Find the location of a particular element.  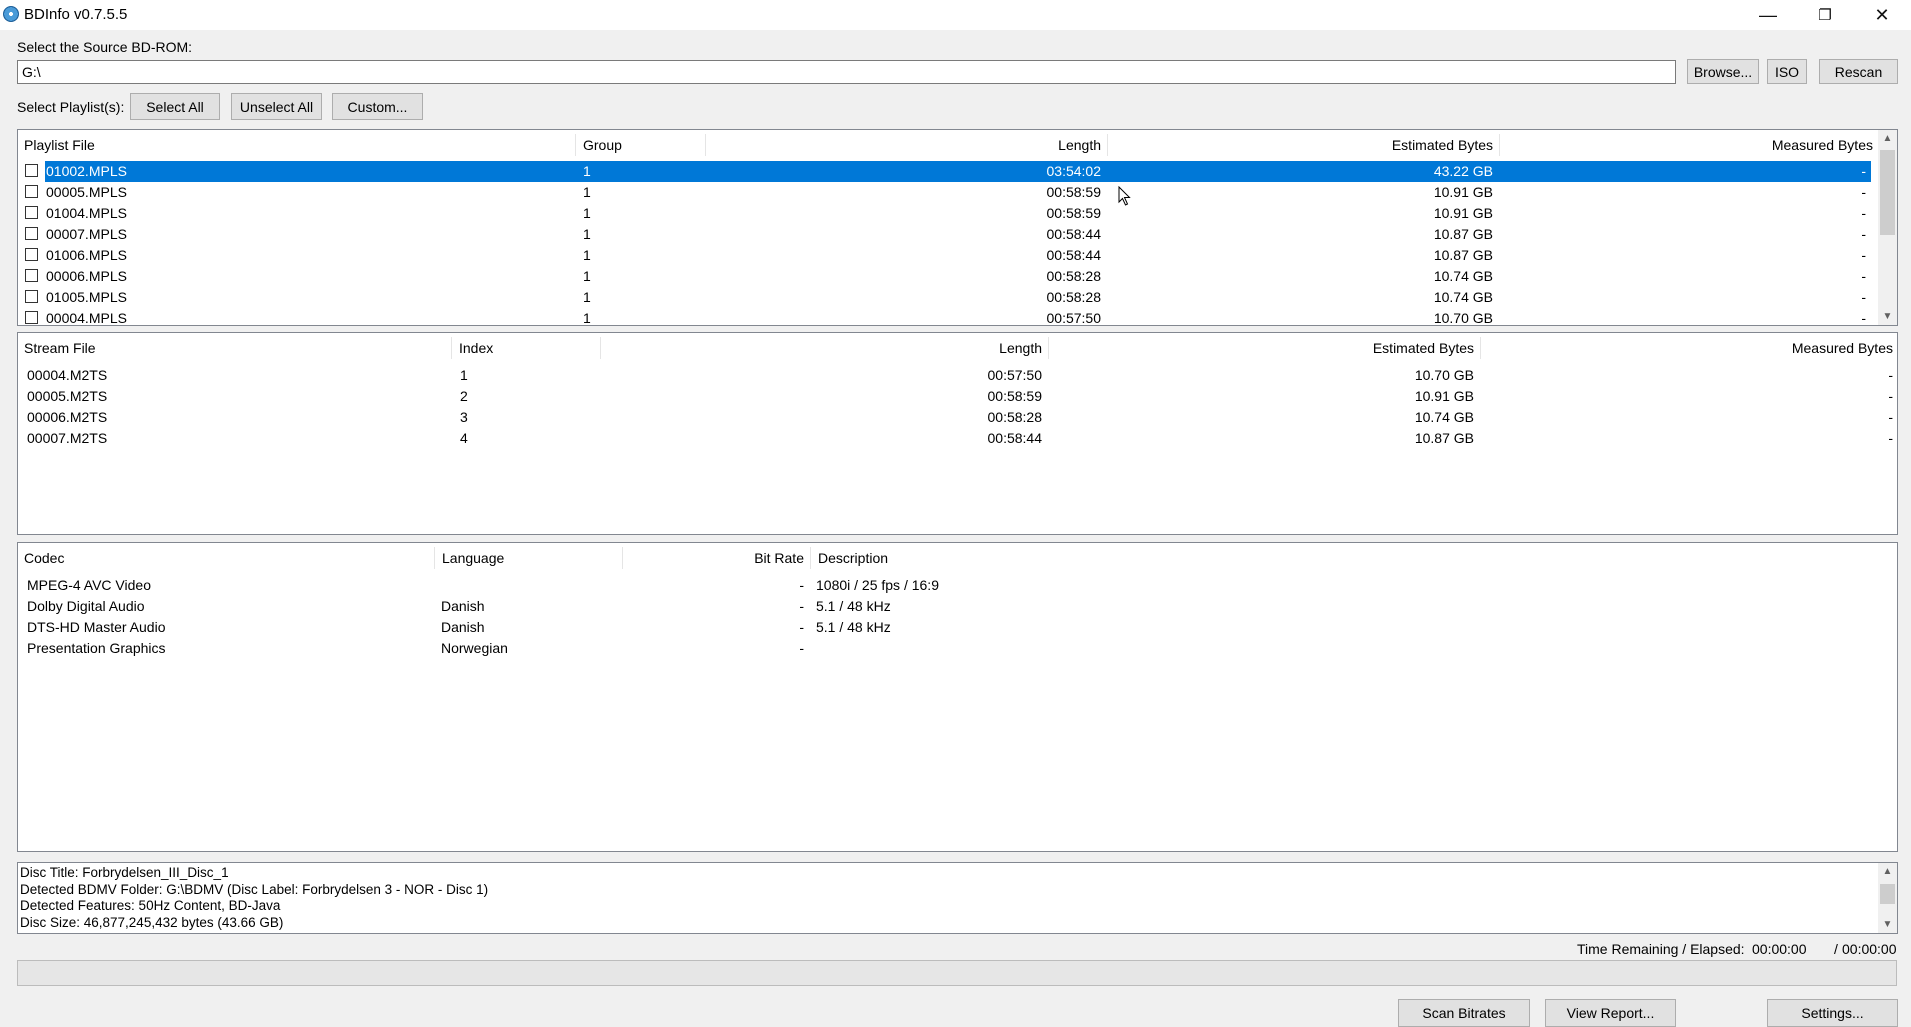

col-measured-bytes: Measured Bytes is located at coordinates (1690, 145).